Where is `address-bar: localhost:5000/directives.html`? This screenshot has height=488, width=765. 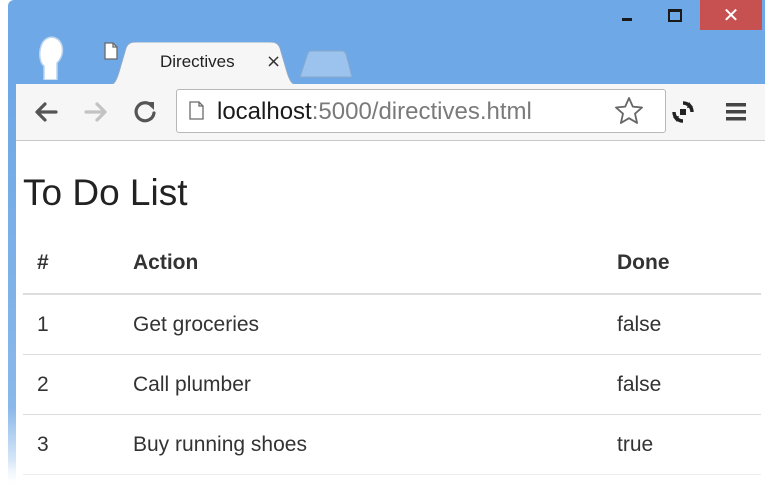 address-bar: localhost:5000/directives.html is located at coordinates (421, 111).